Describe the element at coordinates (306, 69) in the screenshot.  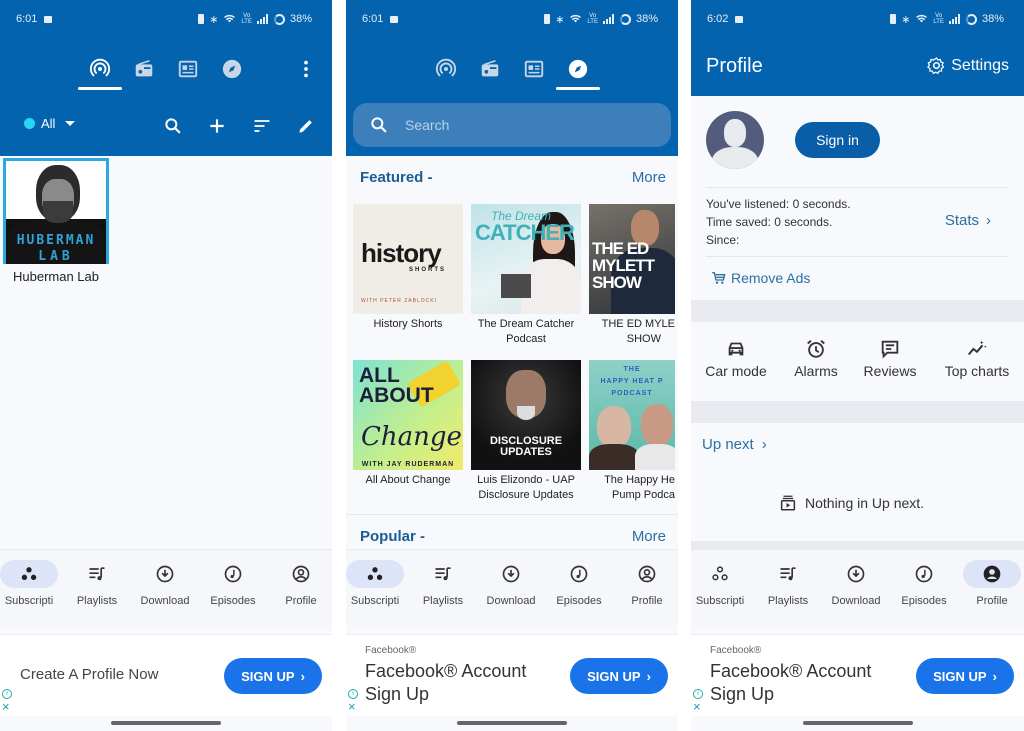
I see `overflow-menu-button` at that location.